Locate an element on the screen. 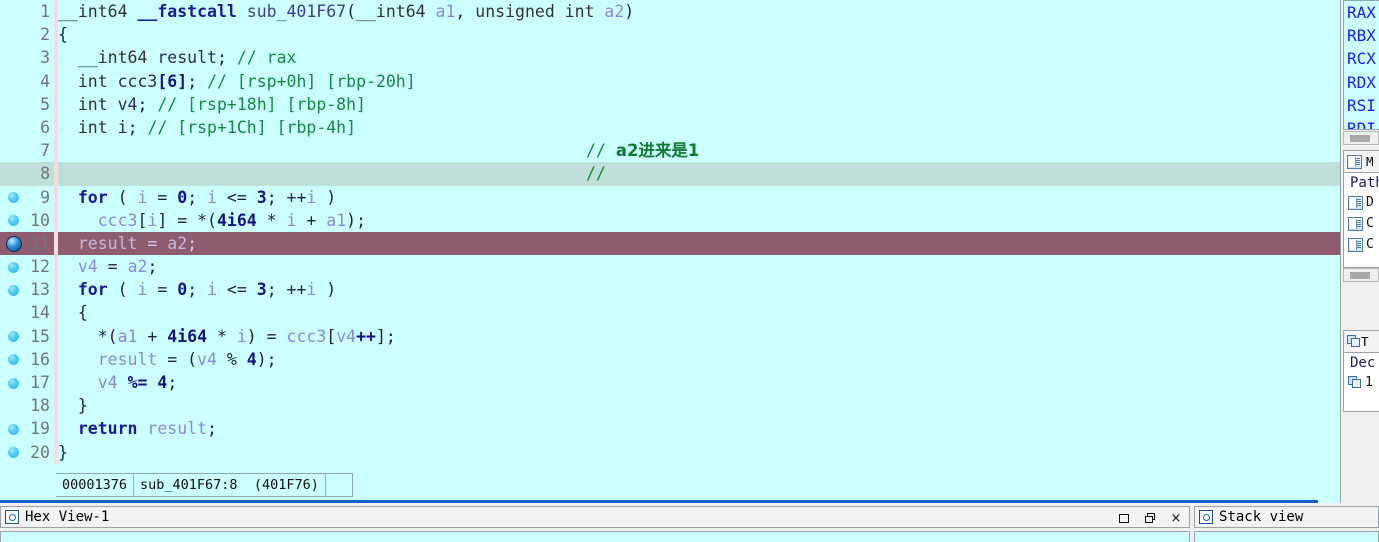 This screenshot has height=542, width=1379. code-token-var: result is located at coordinates (177, 429).